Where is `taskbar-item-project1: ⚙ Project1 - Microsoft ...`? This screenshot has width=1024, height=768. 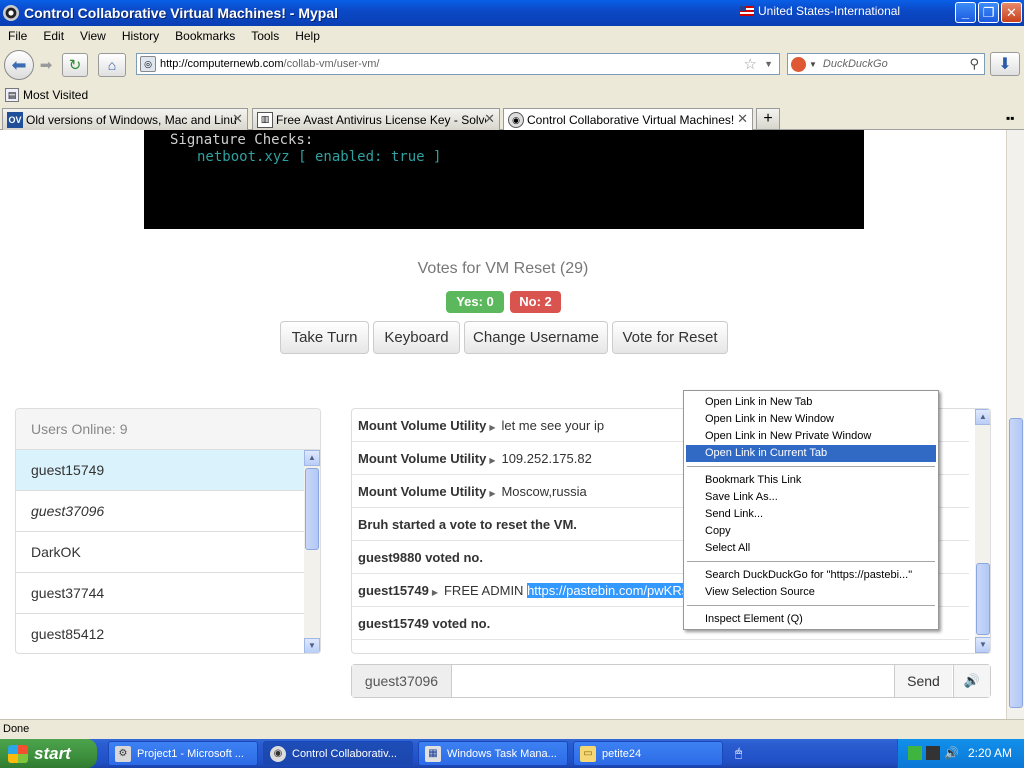 taskbar-item-project1: ⚙ Project1 - Microsoft ... is located at coordinates (183, 753).